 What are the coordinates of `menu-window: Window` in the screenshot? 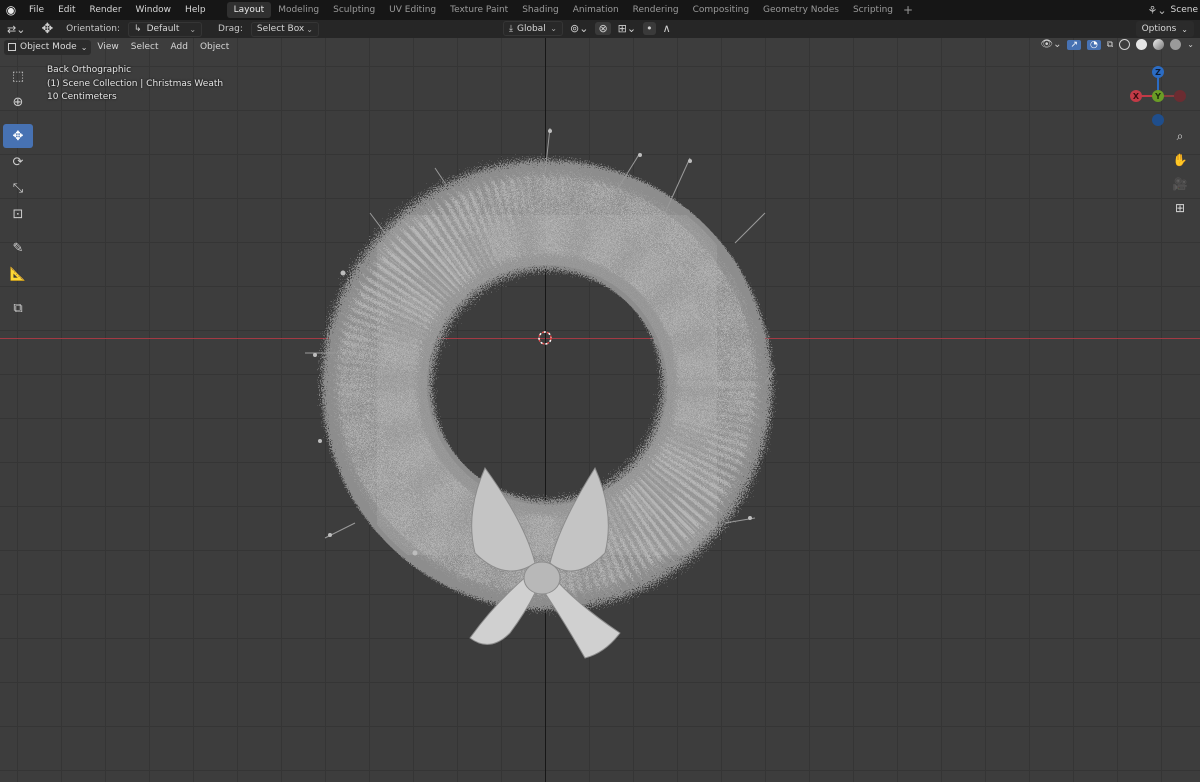 It's located at (154, 10).